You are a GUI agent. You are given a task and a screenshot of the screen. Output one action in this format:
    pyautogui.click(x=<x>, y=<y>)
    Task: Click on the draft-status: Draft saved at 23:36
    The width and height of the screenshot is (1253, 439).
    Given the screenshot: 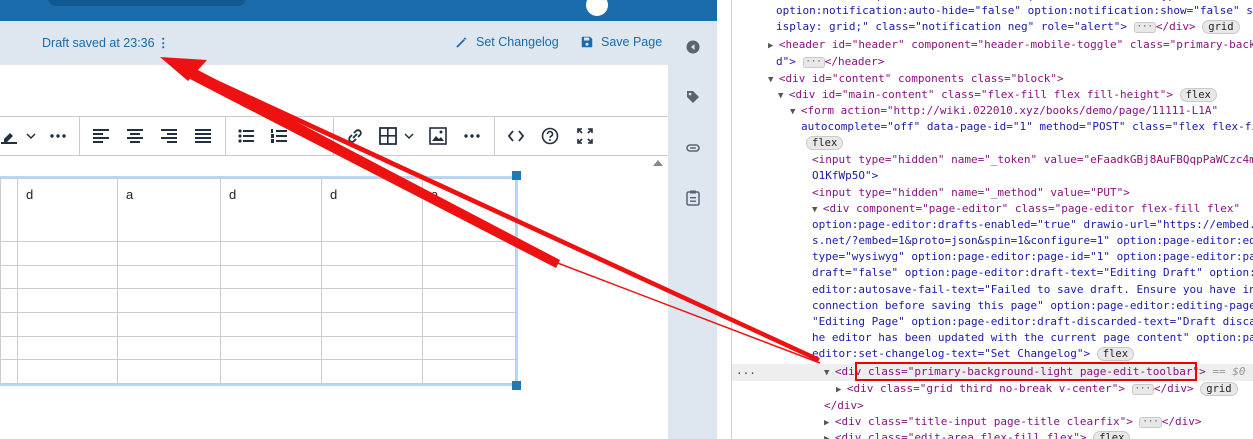 What is the action you would take?
    pyautogui.click(x=98, y=43)
    